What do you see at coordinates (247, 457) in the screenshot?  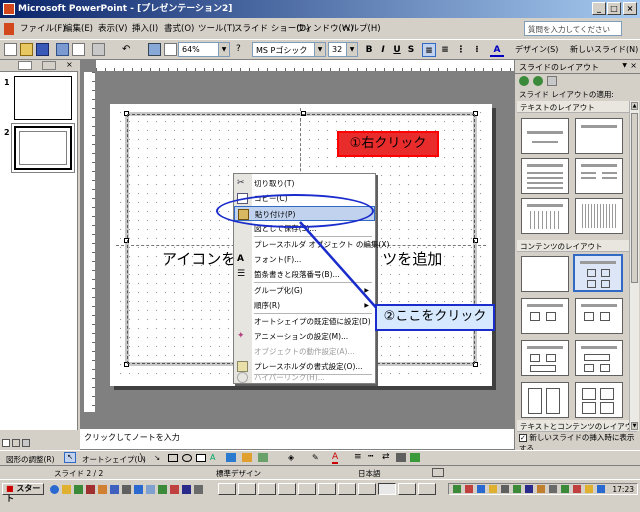 I see `clipart-icon` at bounding box center [247, 457].